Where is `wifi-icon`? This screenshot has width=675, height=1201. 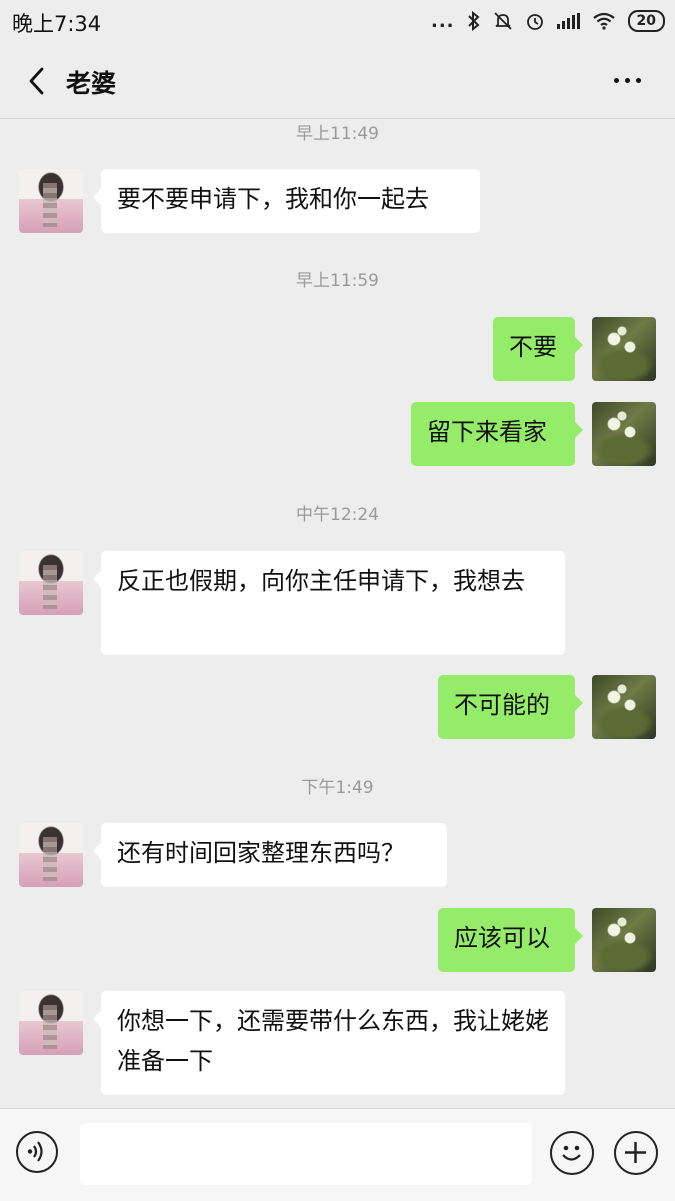 wifi-icon is located at coordinates (603, 21).